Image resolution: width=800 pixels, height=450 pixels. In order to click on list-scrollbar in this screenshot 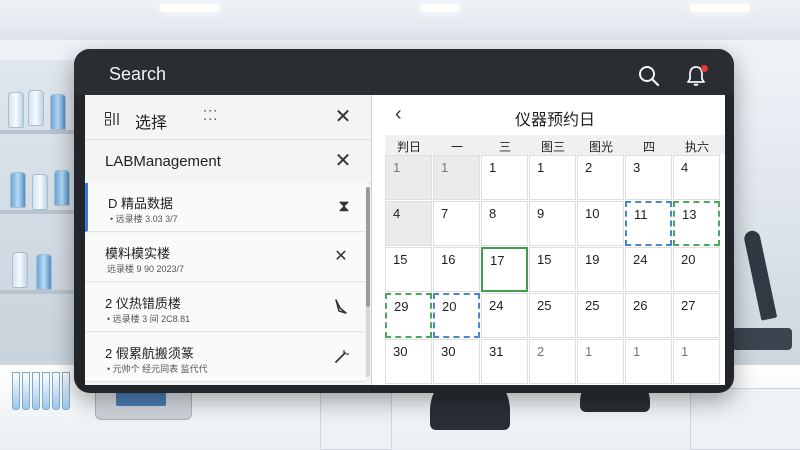, I will do `click(368, 282)`.